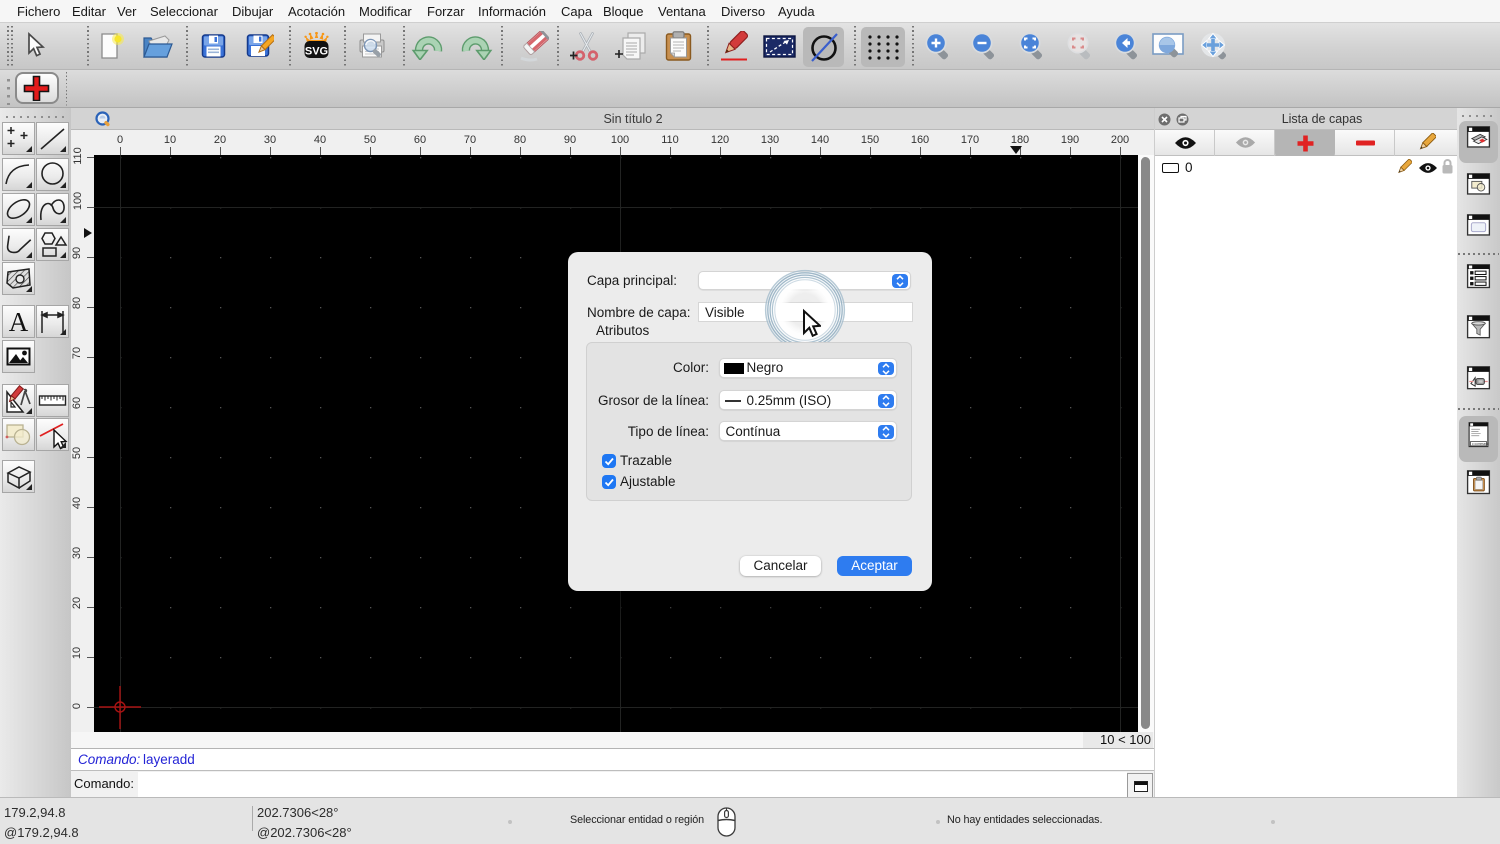  Describe the element at coordinates (19, 322) in the screenshot. I see `svg-text: A` at that location.